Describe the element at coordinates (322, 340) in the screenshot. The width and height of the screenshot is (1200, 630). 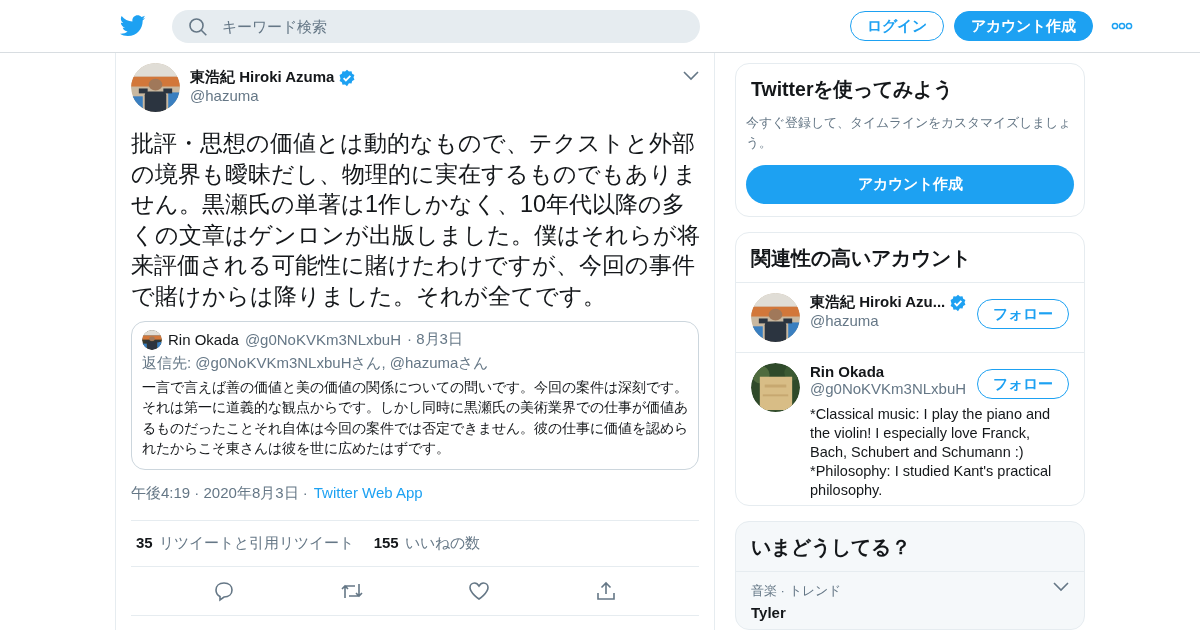
I see `quoted-author-handle: @g0NoKVKm3NLxbuH` at that location.